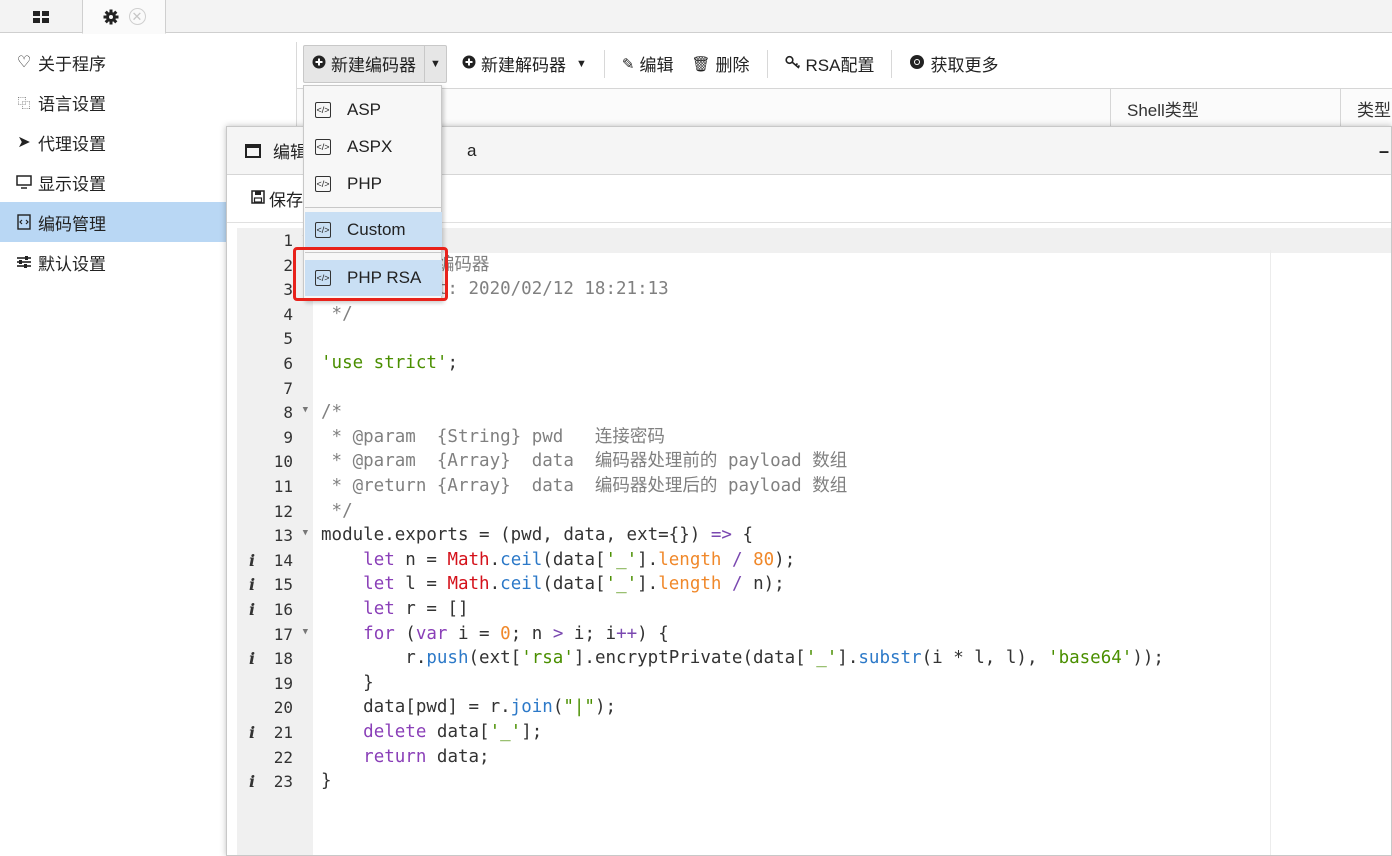 The image size is (1392, 856). What do you see at coordinates (373, 207) in the screenshot?
I see `dropdown-separator` at bounding box center [373, 207].